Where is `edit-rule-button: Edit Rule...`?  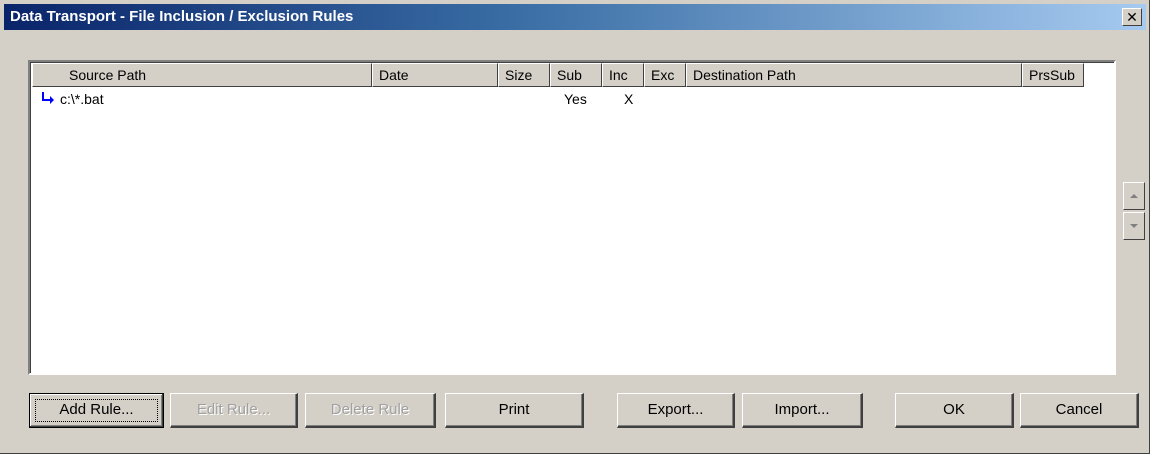 edit-rule-button: Edit Rule... is located at coordinates (234, 410).